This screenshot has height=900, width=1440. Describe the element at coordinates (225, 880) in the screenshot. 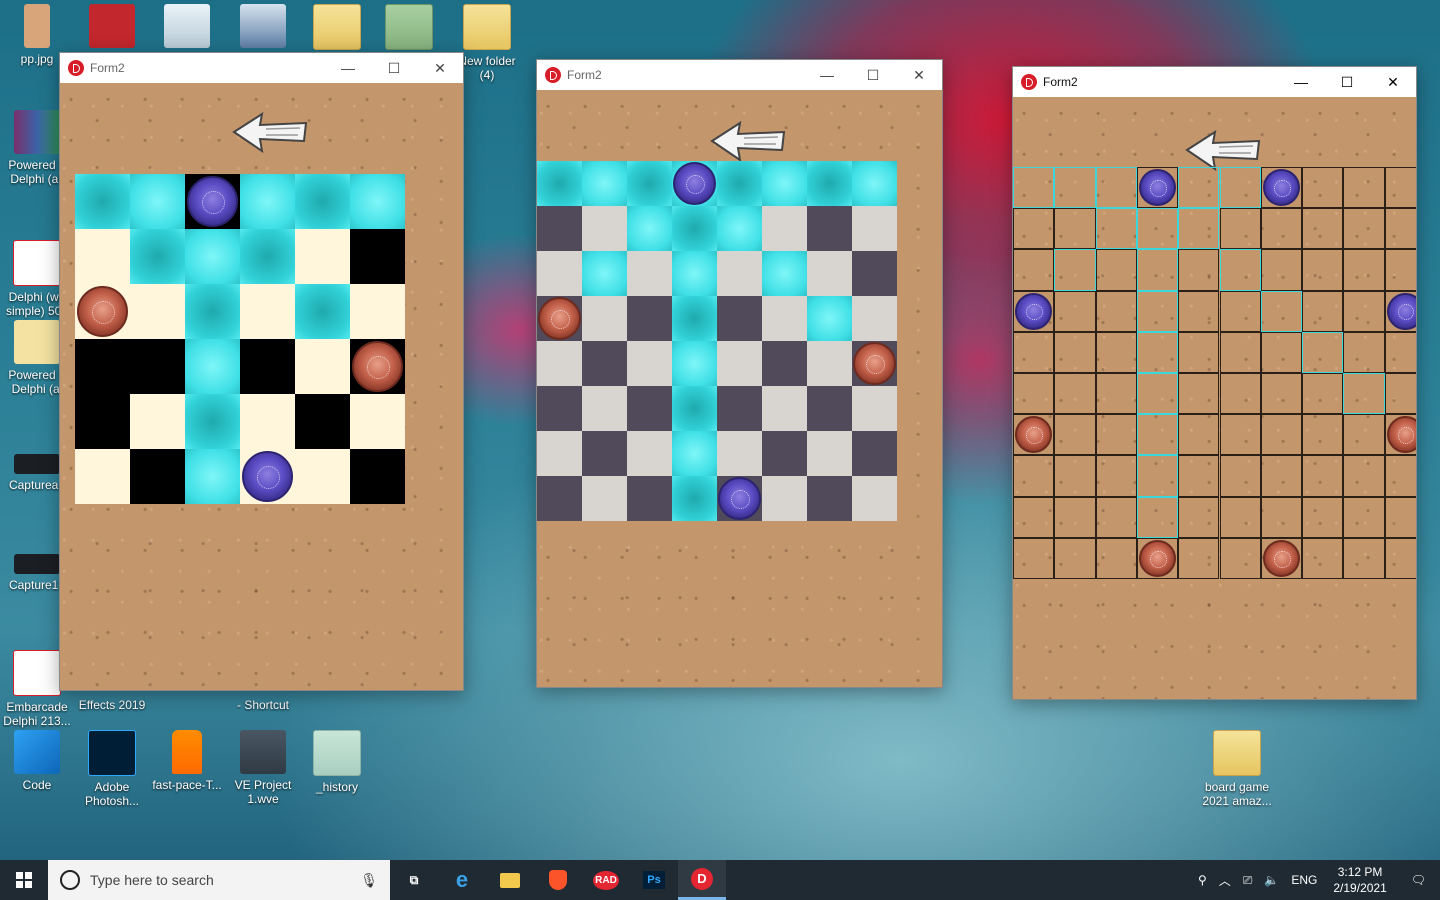

I see `search-input: Type here to search` at that location.